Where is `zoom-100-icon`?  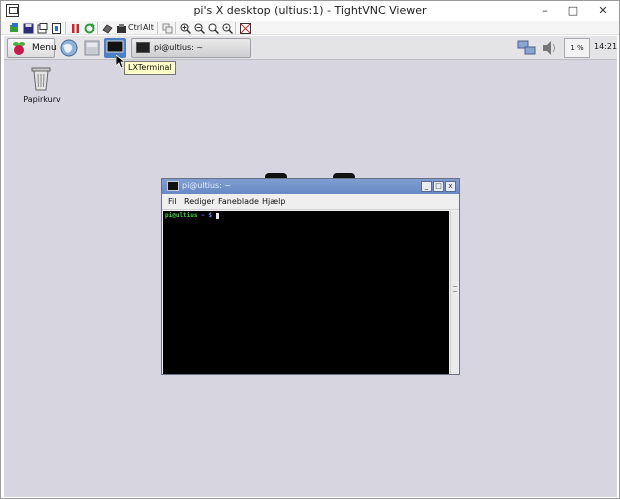
zoom-100-icon is located at coordinates (213, 28).